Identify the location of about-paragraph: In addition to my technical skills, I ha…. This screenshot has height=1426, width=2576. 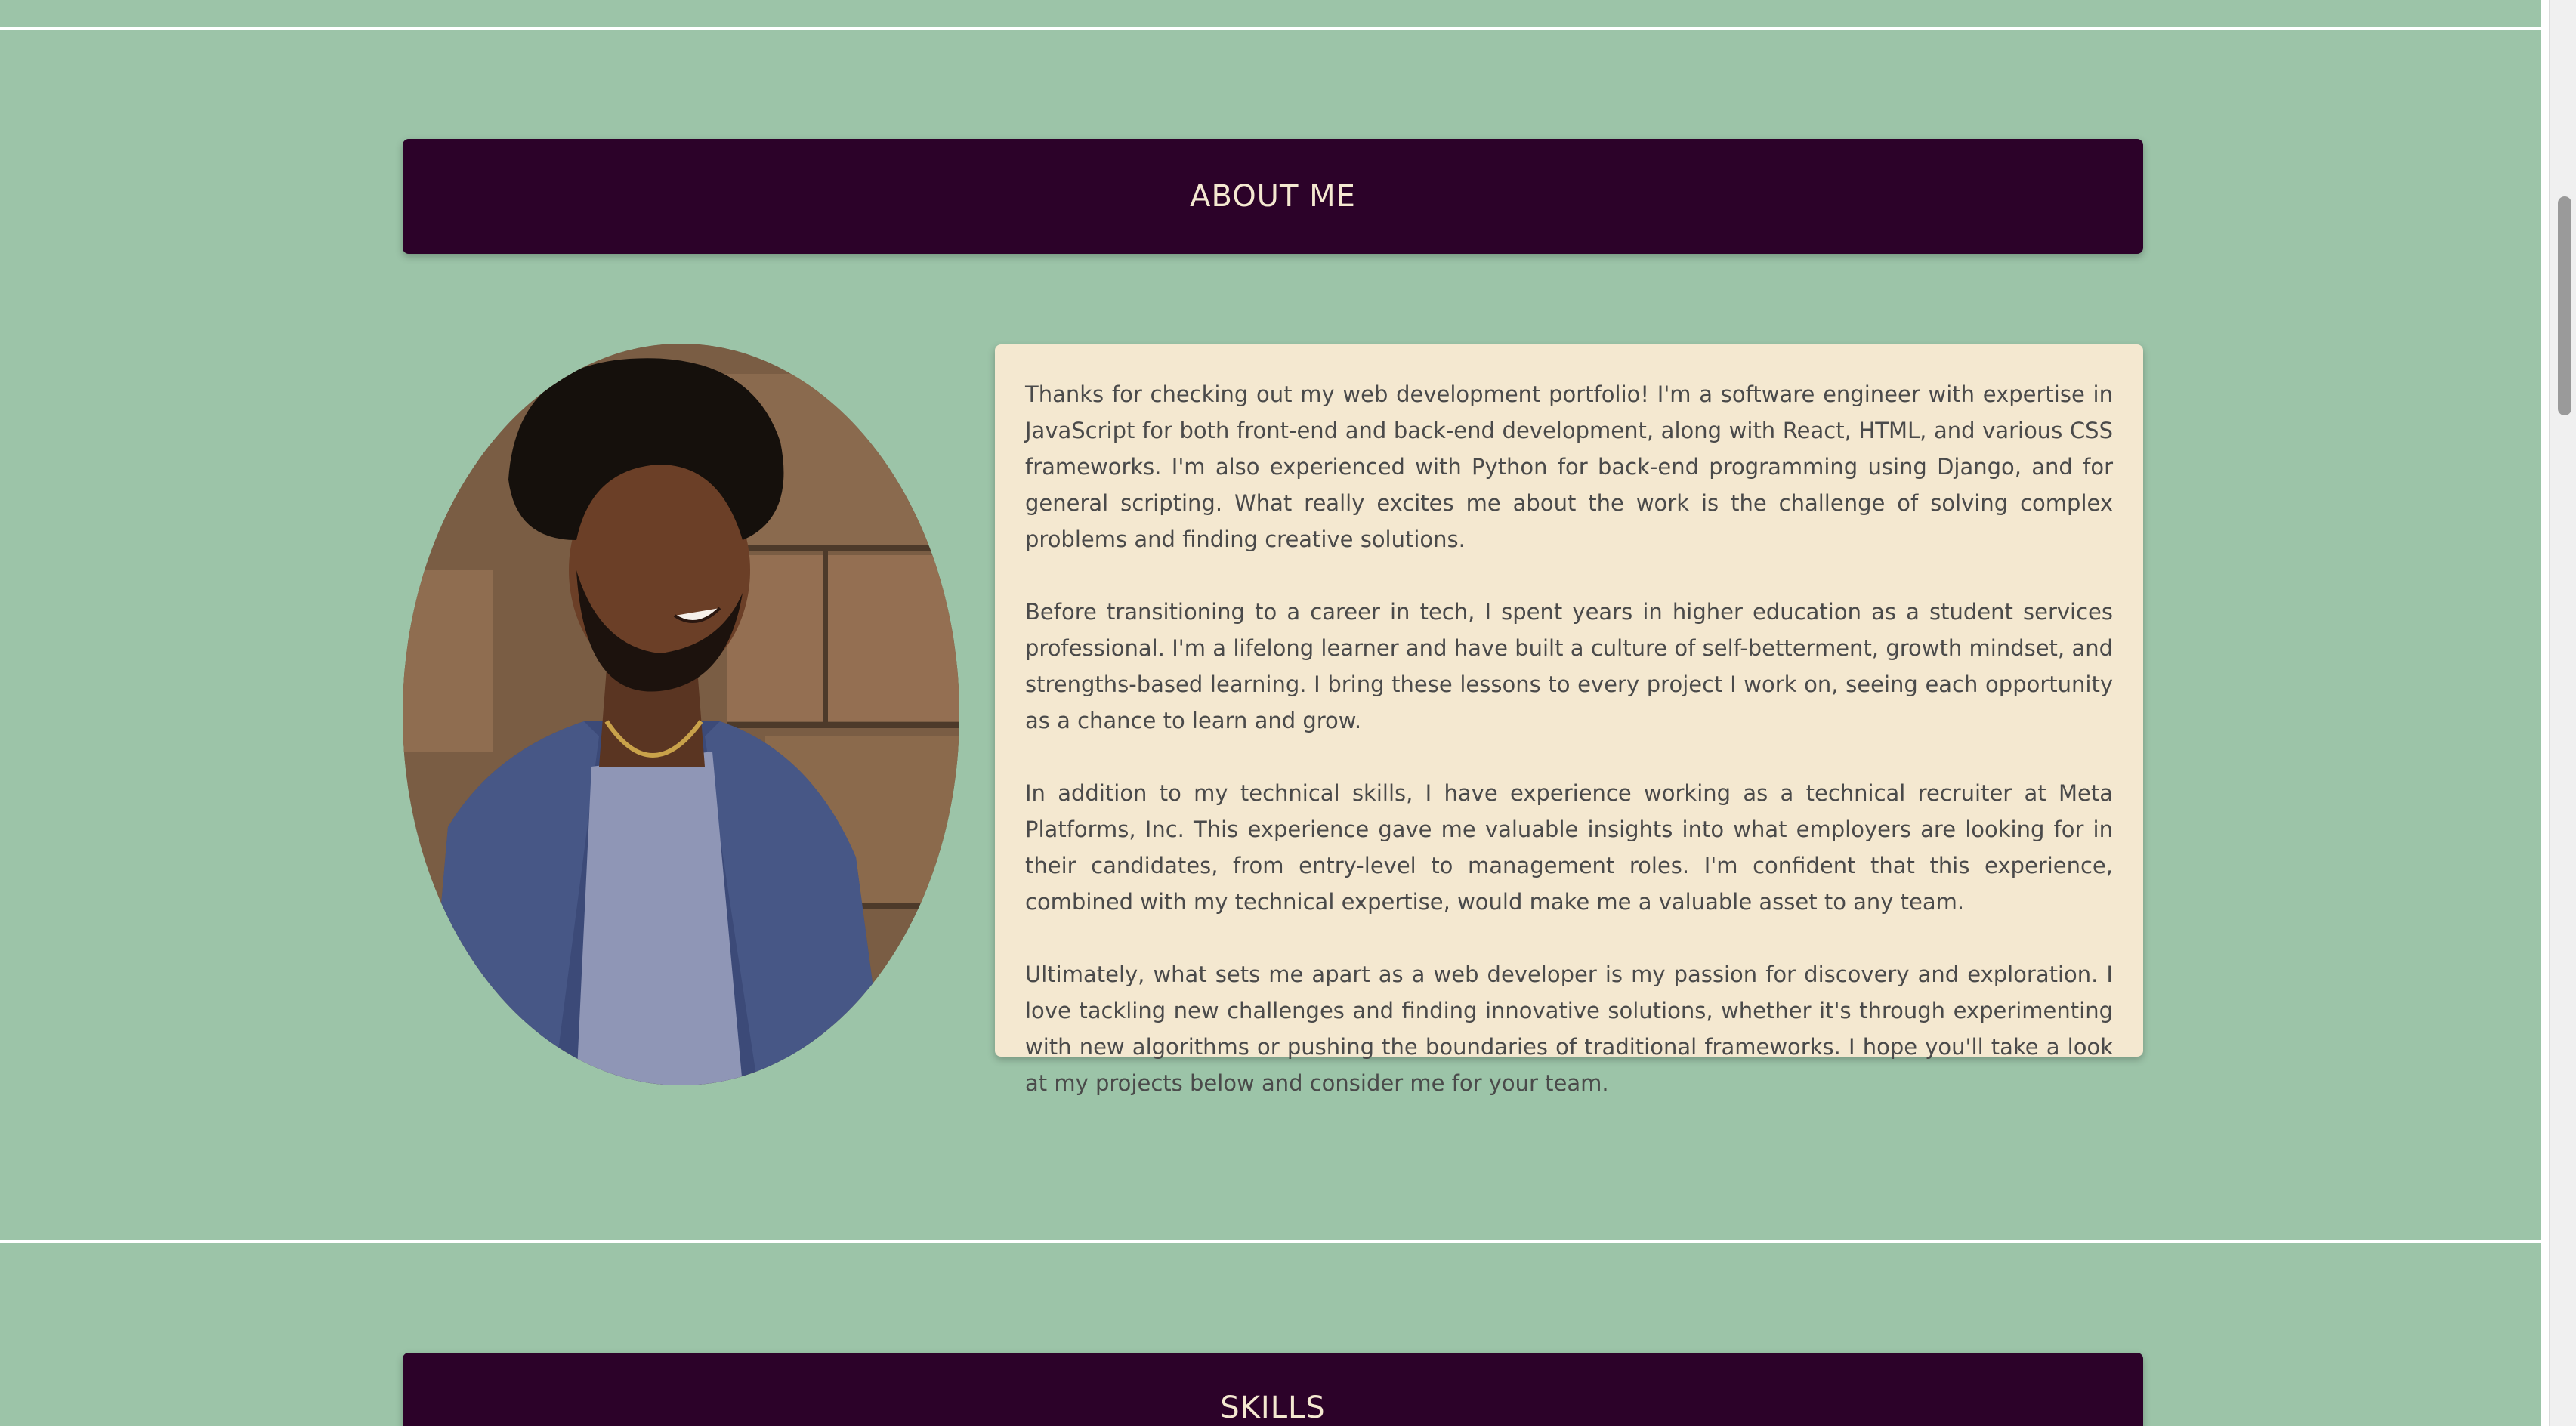
(1569, 847).